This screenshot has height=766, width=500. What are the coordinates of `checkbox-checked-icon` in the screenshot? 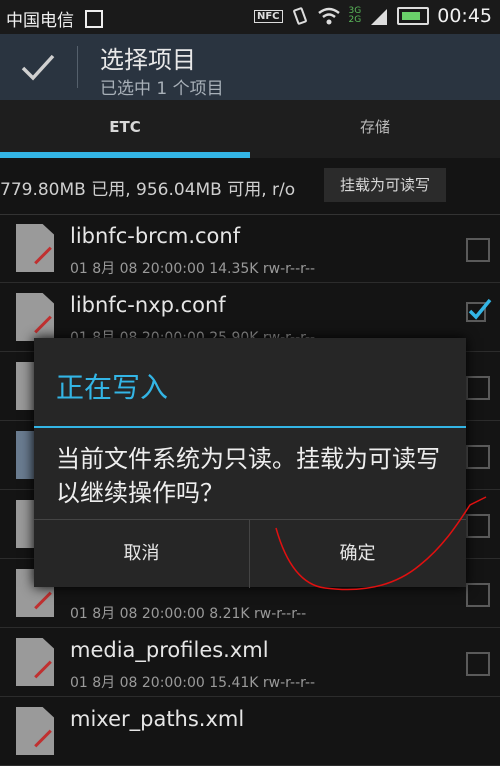 It's located at (479, 310).